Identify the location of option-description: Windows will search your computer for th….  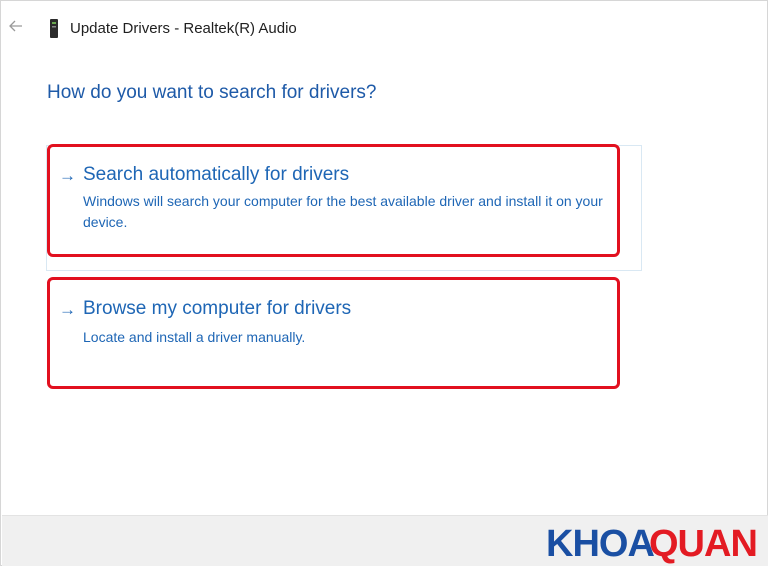
(343, 211).